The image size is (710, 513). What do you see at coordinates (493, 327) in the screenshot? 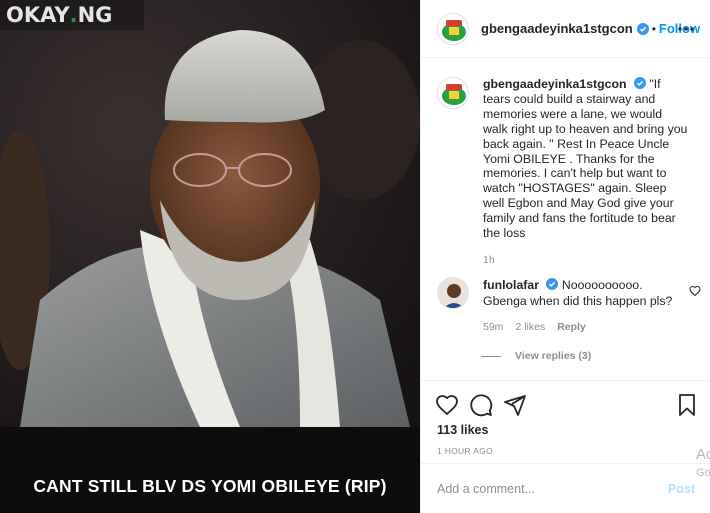
I see `comment-age: 59m` at bounding box center [493, 327].